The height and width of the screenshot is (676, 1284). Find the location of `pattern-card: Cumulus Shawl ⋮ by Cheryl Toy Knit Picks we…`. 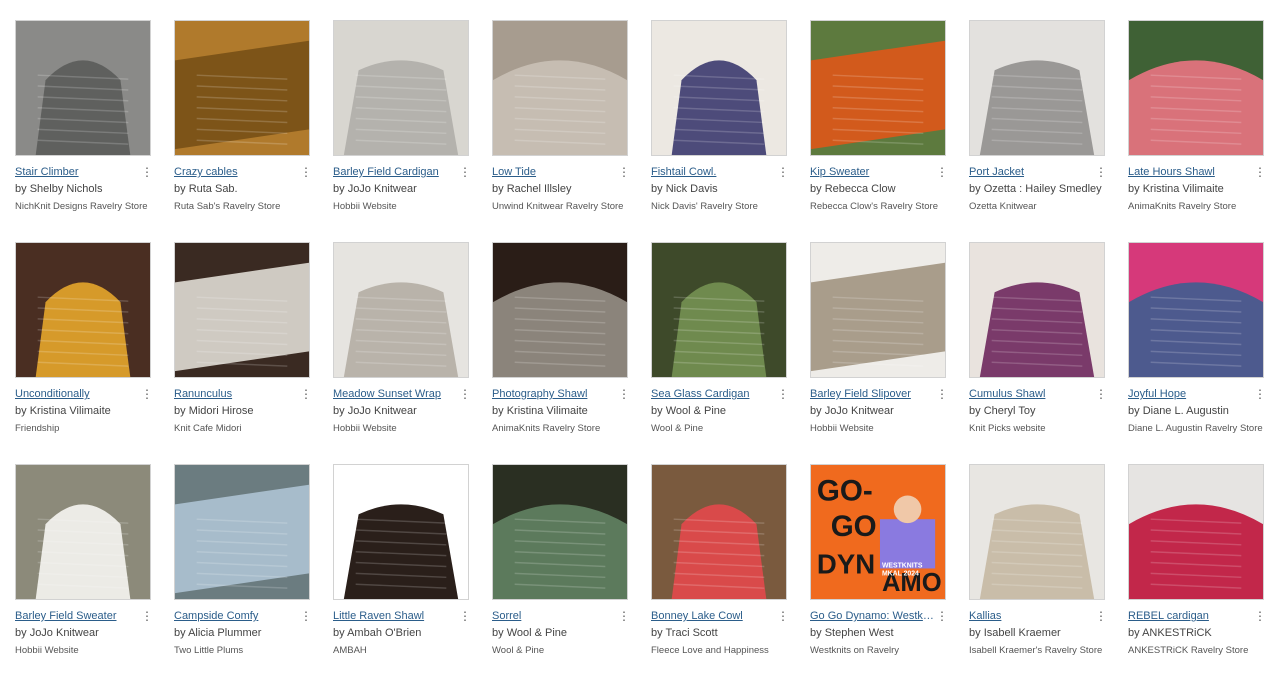

pattern-card: Cumulus Shawl ⋮ by Cheryl Toy Knit Picks we… is located at coordinates (1044, 342).